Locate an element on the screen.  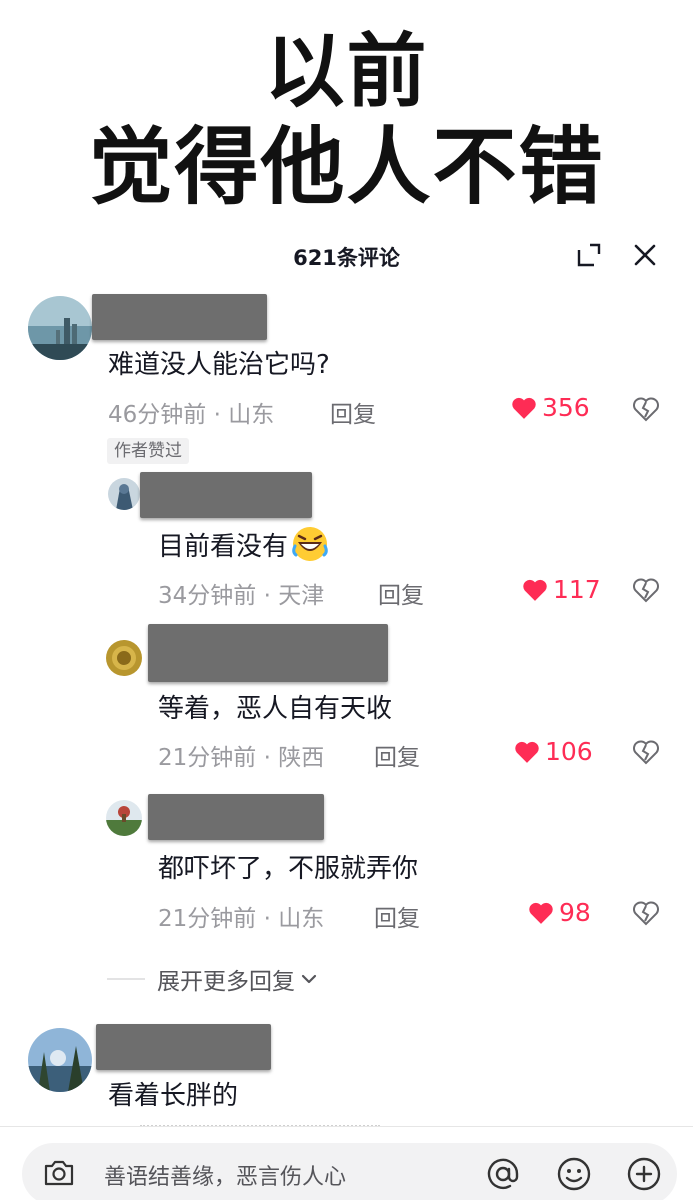
reply-text-content: 目前看没有 is located at coordinates (223, 546).